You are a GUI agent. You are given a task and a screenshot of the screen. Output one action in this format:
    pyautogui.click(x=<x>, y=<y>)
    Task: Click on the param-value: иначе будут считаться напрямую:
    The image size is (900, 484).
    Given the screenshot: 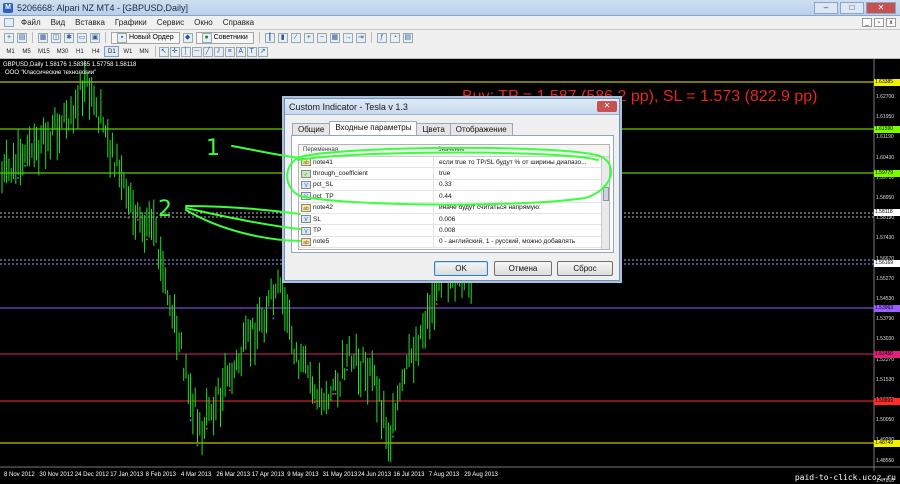 What is the action you would take?
    pyautogui.click(x=521, y=207)
    